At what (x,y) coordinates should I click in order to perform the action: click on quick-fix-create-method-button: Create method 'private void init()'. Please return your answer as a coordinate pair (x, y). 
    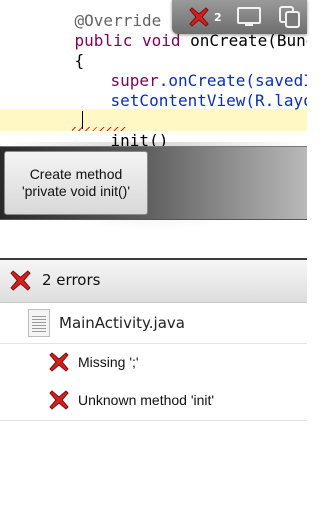
    Looking at the image, I should click on (76, 183).